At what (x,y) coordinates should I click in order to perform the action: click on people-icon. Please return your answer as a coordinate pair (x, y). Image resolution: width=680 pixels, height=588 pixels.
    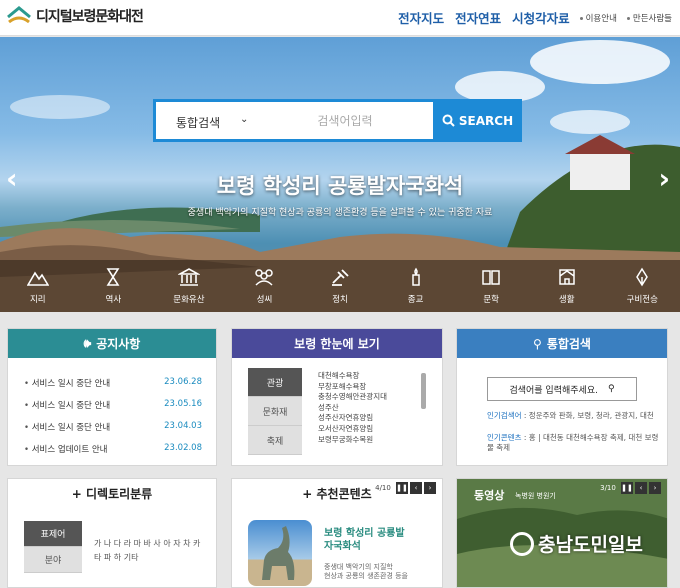
    Looking at the image, I should click on (265, 279).